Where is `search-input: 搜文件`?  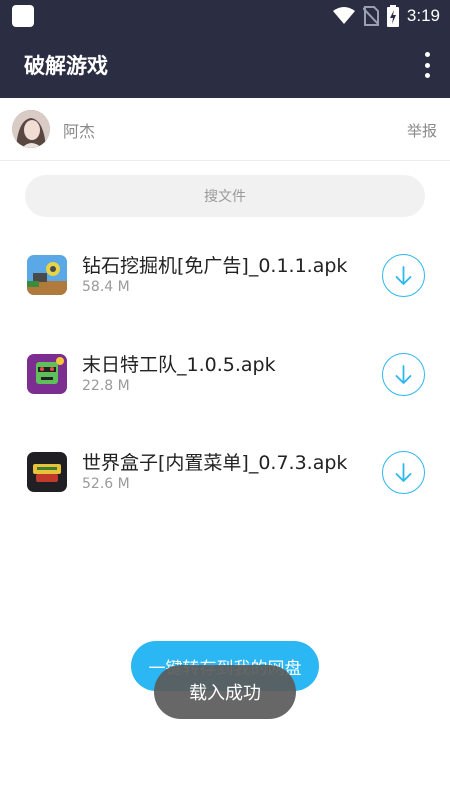 search-input: 搜文件 is located at coordinates (225, 196).